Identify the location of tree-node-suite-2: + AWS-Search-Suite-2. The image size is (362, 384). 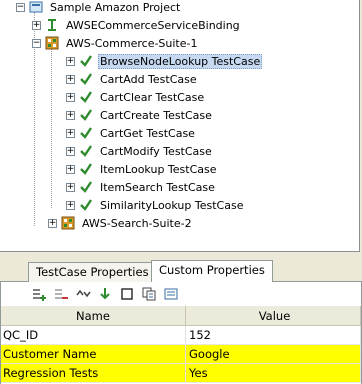
(121, 223).